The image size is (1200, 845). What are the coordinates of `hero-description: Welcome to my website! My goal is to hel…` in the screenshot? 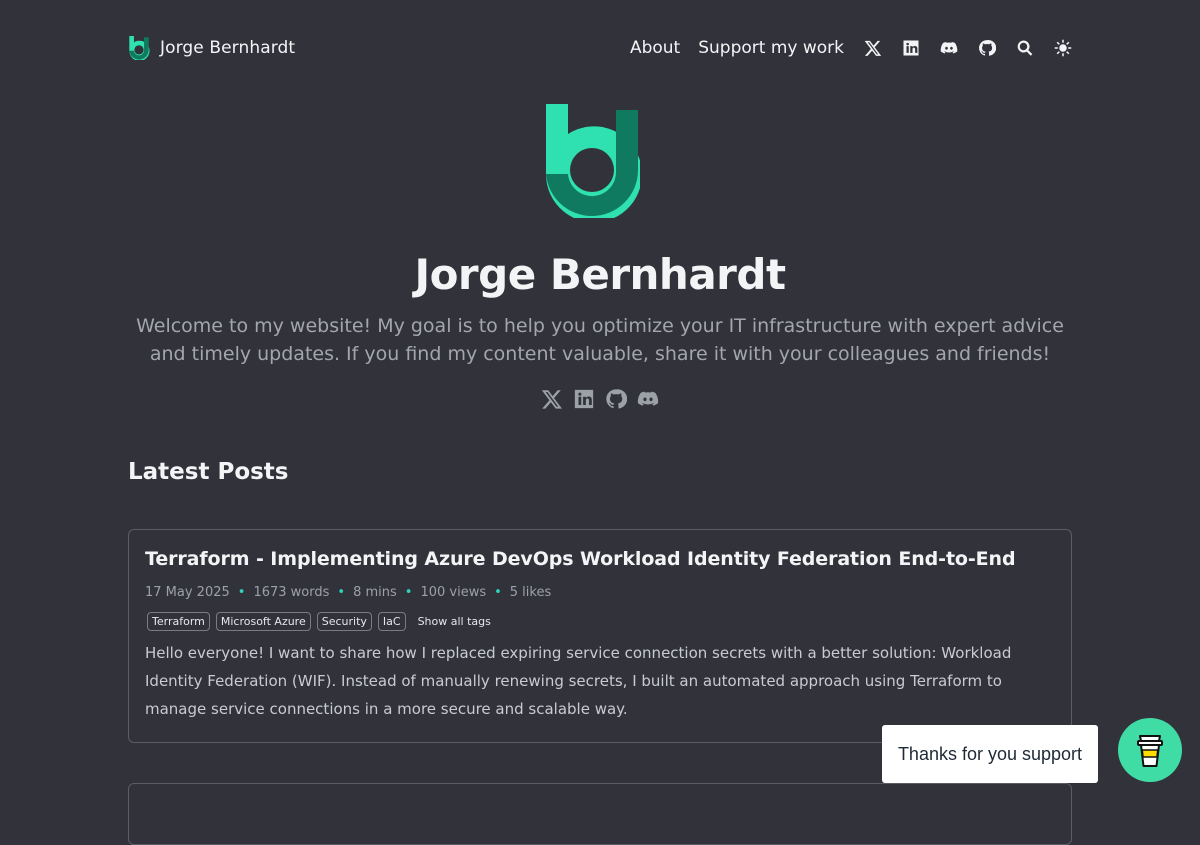 It's located at (600, 340).